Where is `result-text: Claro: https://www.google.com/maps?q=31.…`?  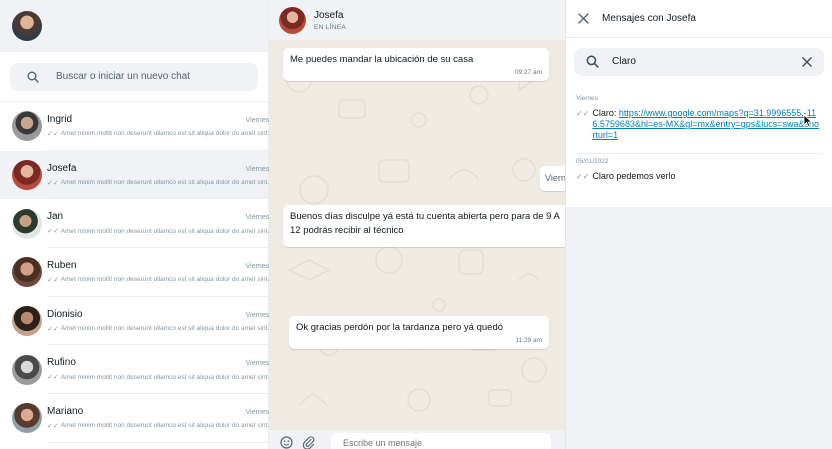
result-text: Claro: https://www.google.com/maps?q=31.… is located at coordinates (707, 124).